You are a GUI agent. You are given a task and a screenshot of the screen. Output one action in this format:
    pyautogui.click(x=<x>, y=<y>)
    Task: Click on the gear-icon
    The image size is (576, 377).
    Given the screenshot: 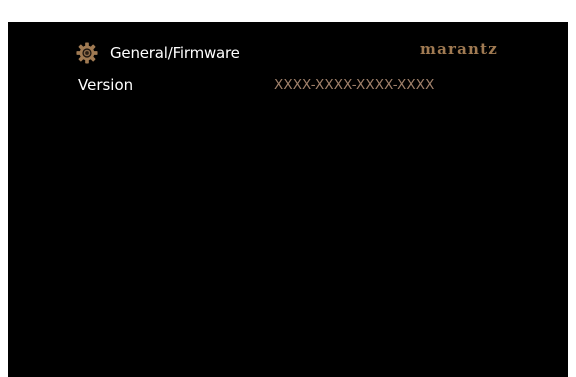 What is the action you would take?
    pyautogui.click(x=87, y=53)
    